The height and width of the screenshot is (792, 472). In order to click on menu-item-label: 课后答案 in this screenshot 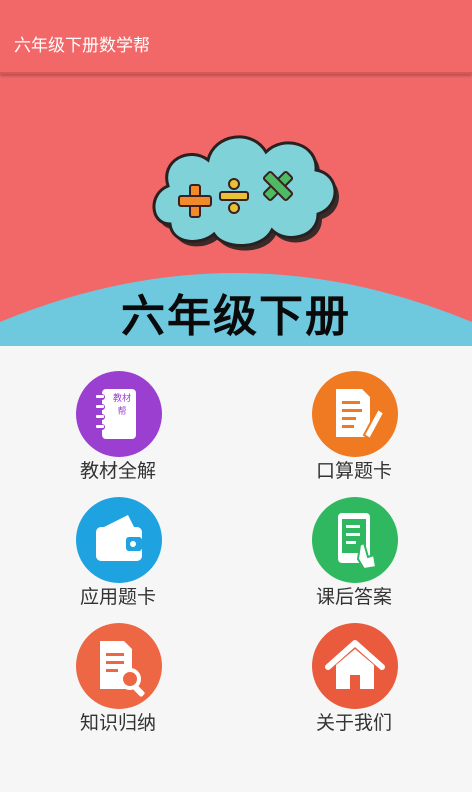, I will do `click(353, 597)`.